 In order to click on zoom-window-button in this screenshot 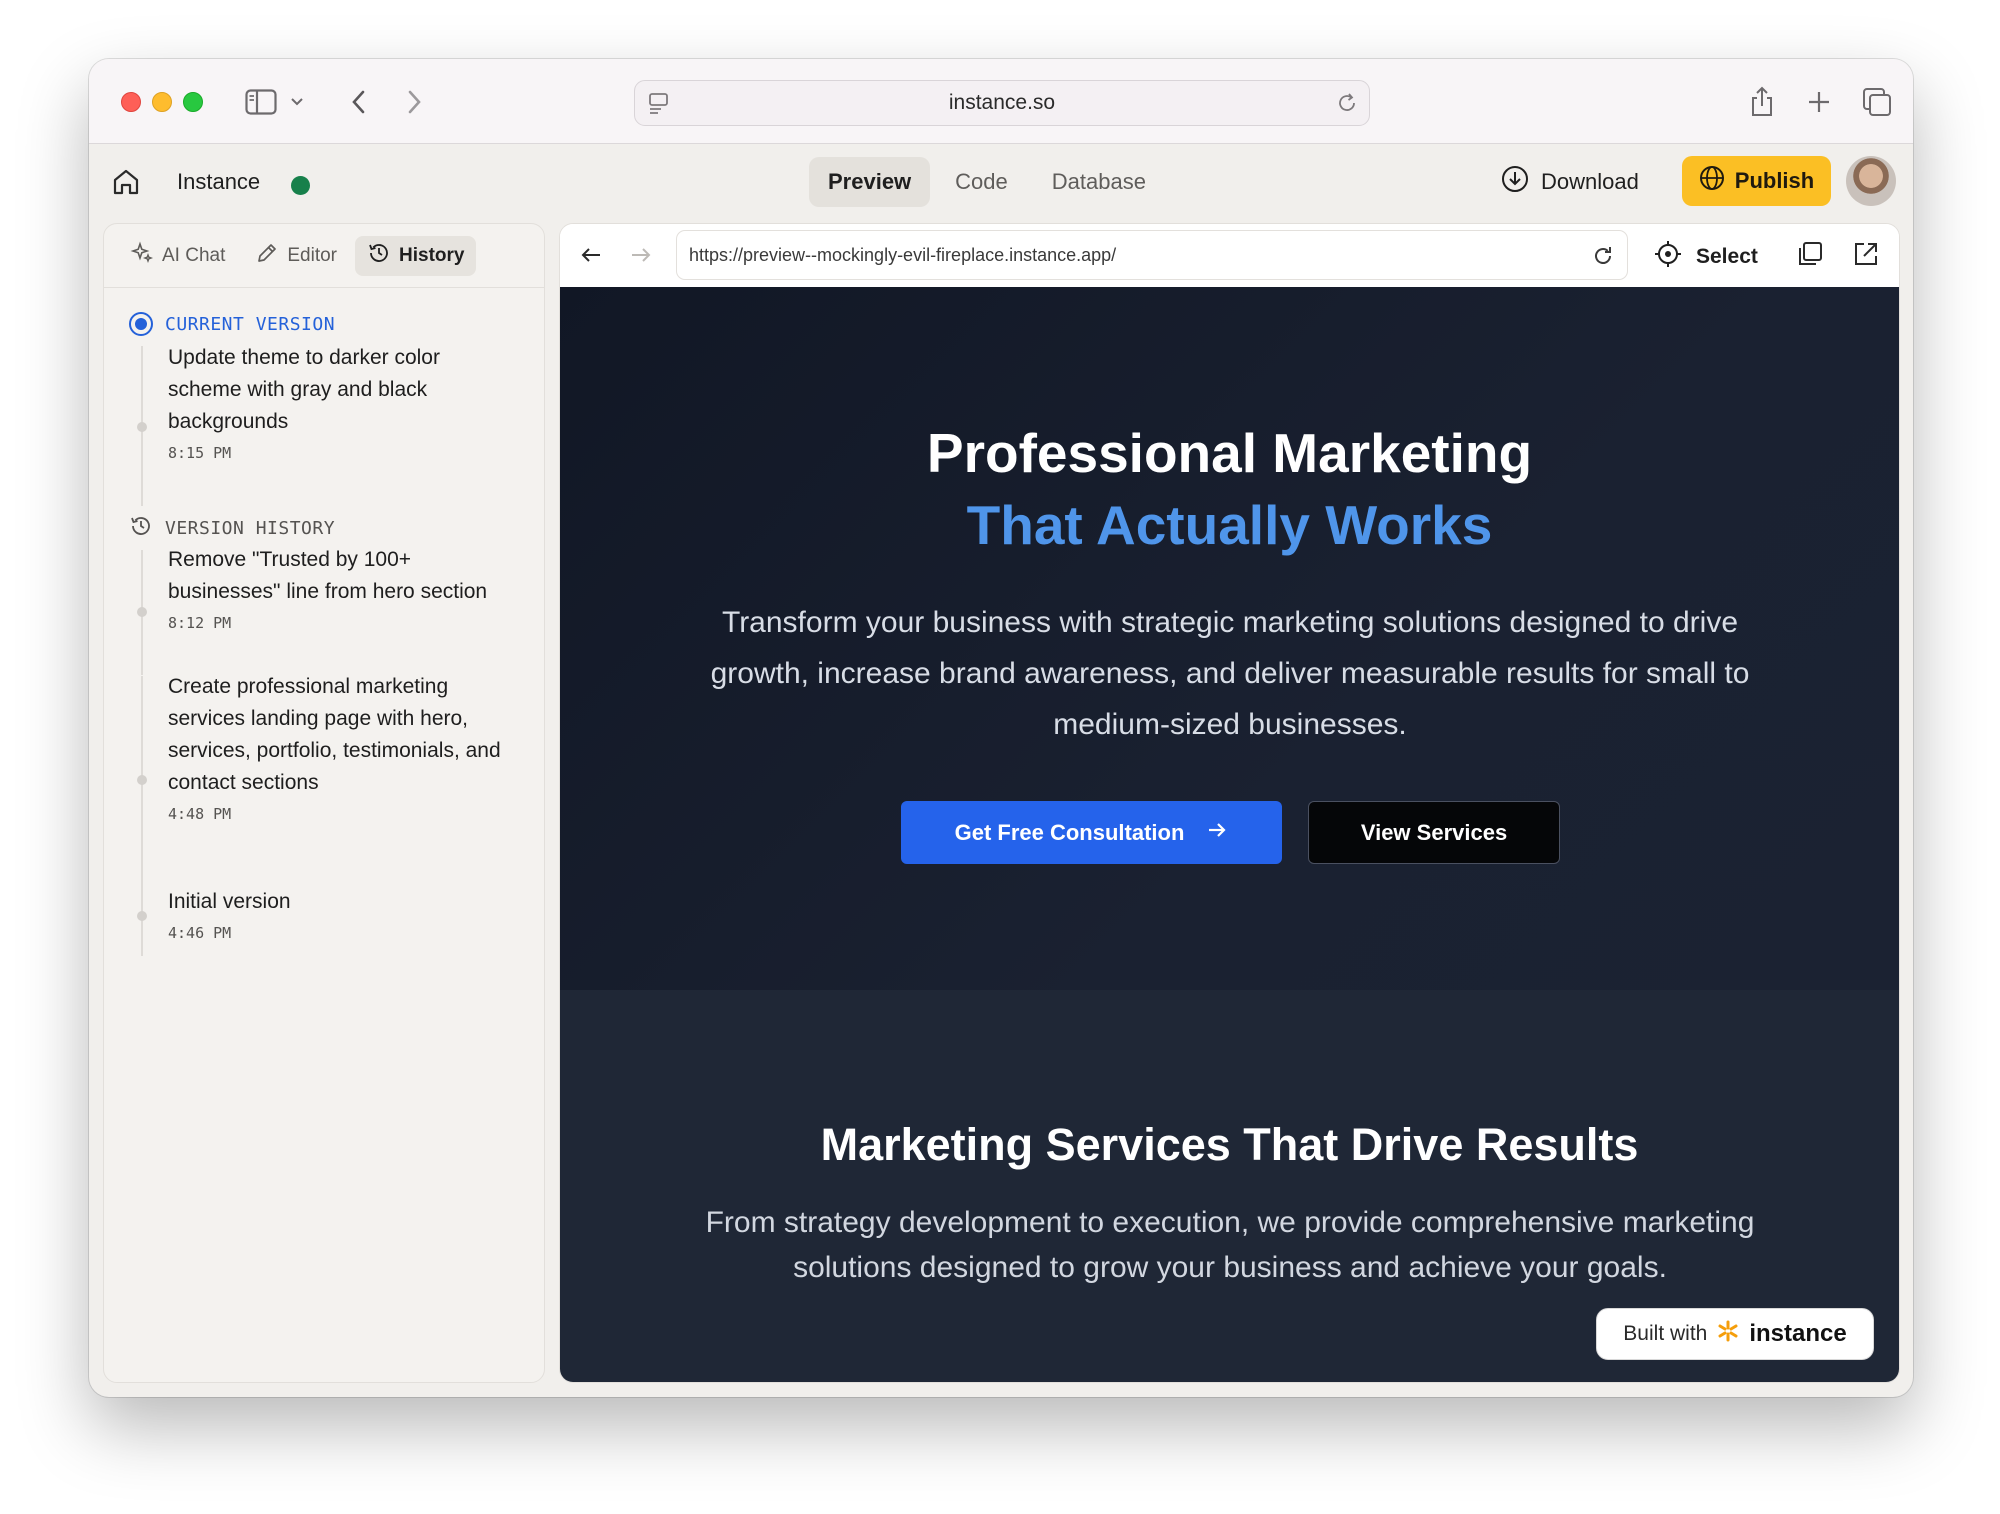, I will do `click(193, 102)`.